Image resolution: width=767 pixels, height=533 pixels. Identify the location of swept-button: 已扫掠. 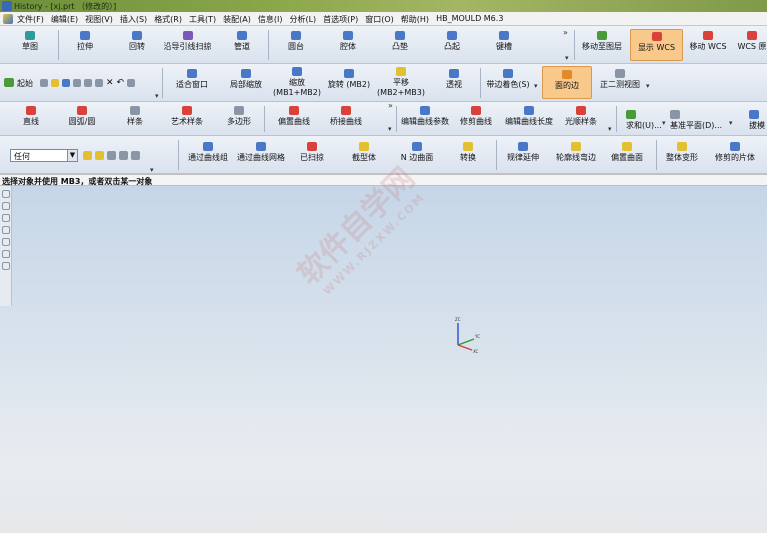
(312, 152).